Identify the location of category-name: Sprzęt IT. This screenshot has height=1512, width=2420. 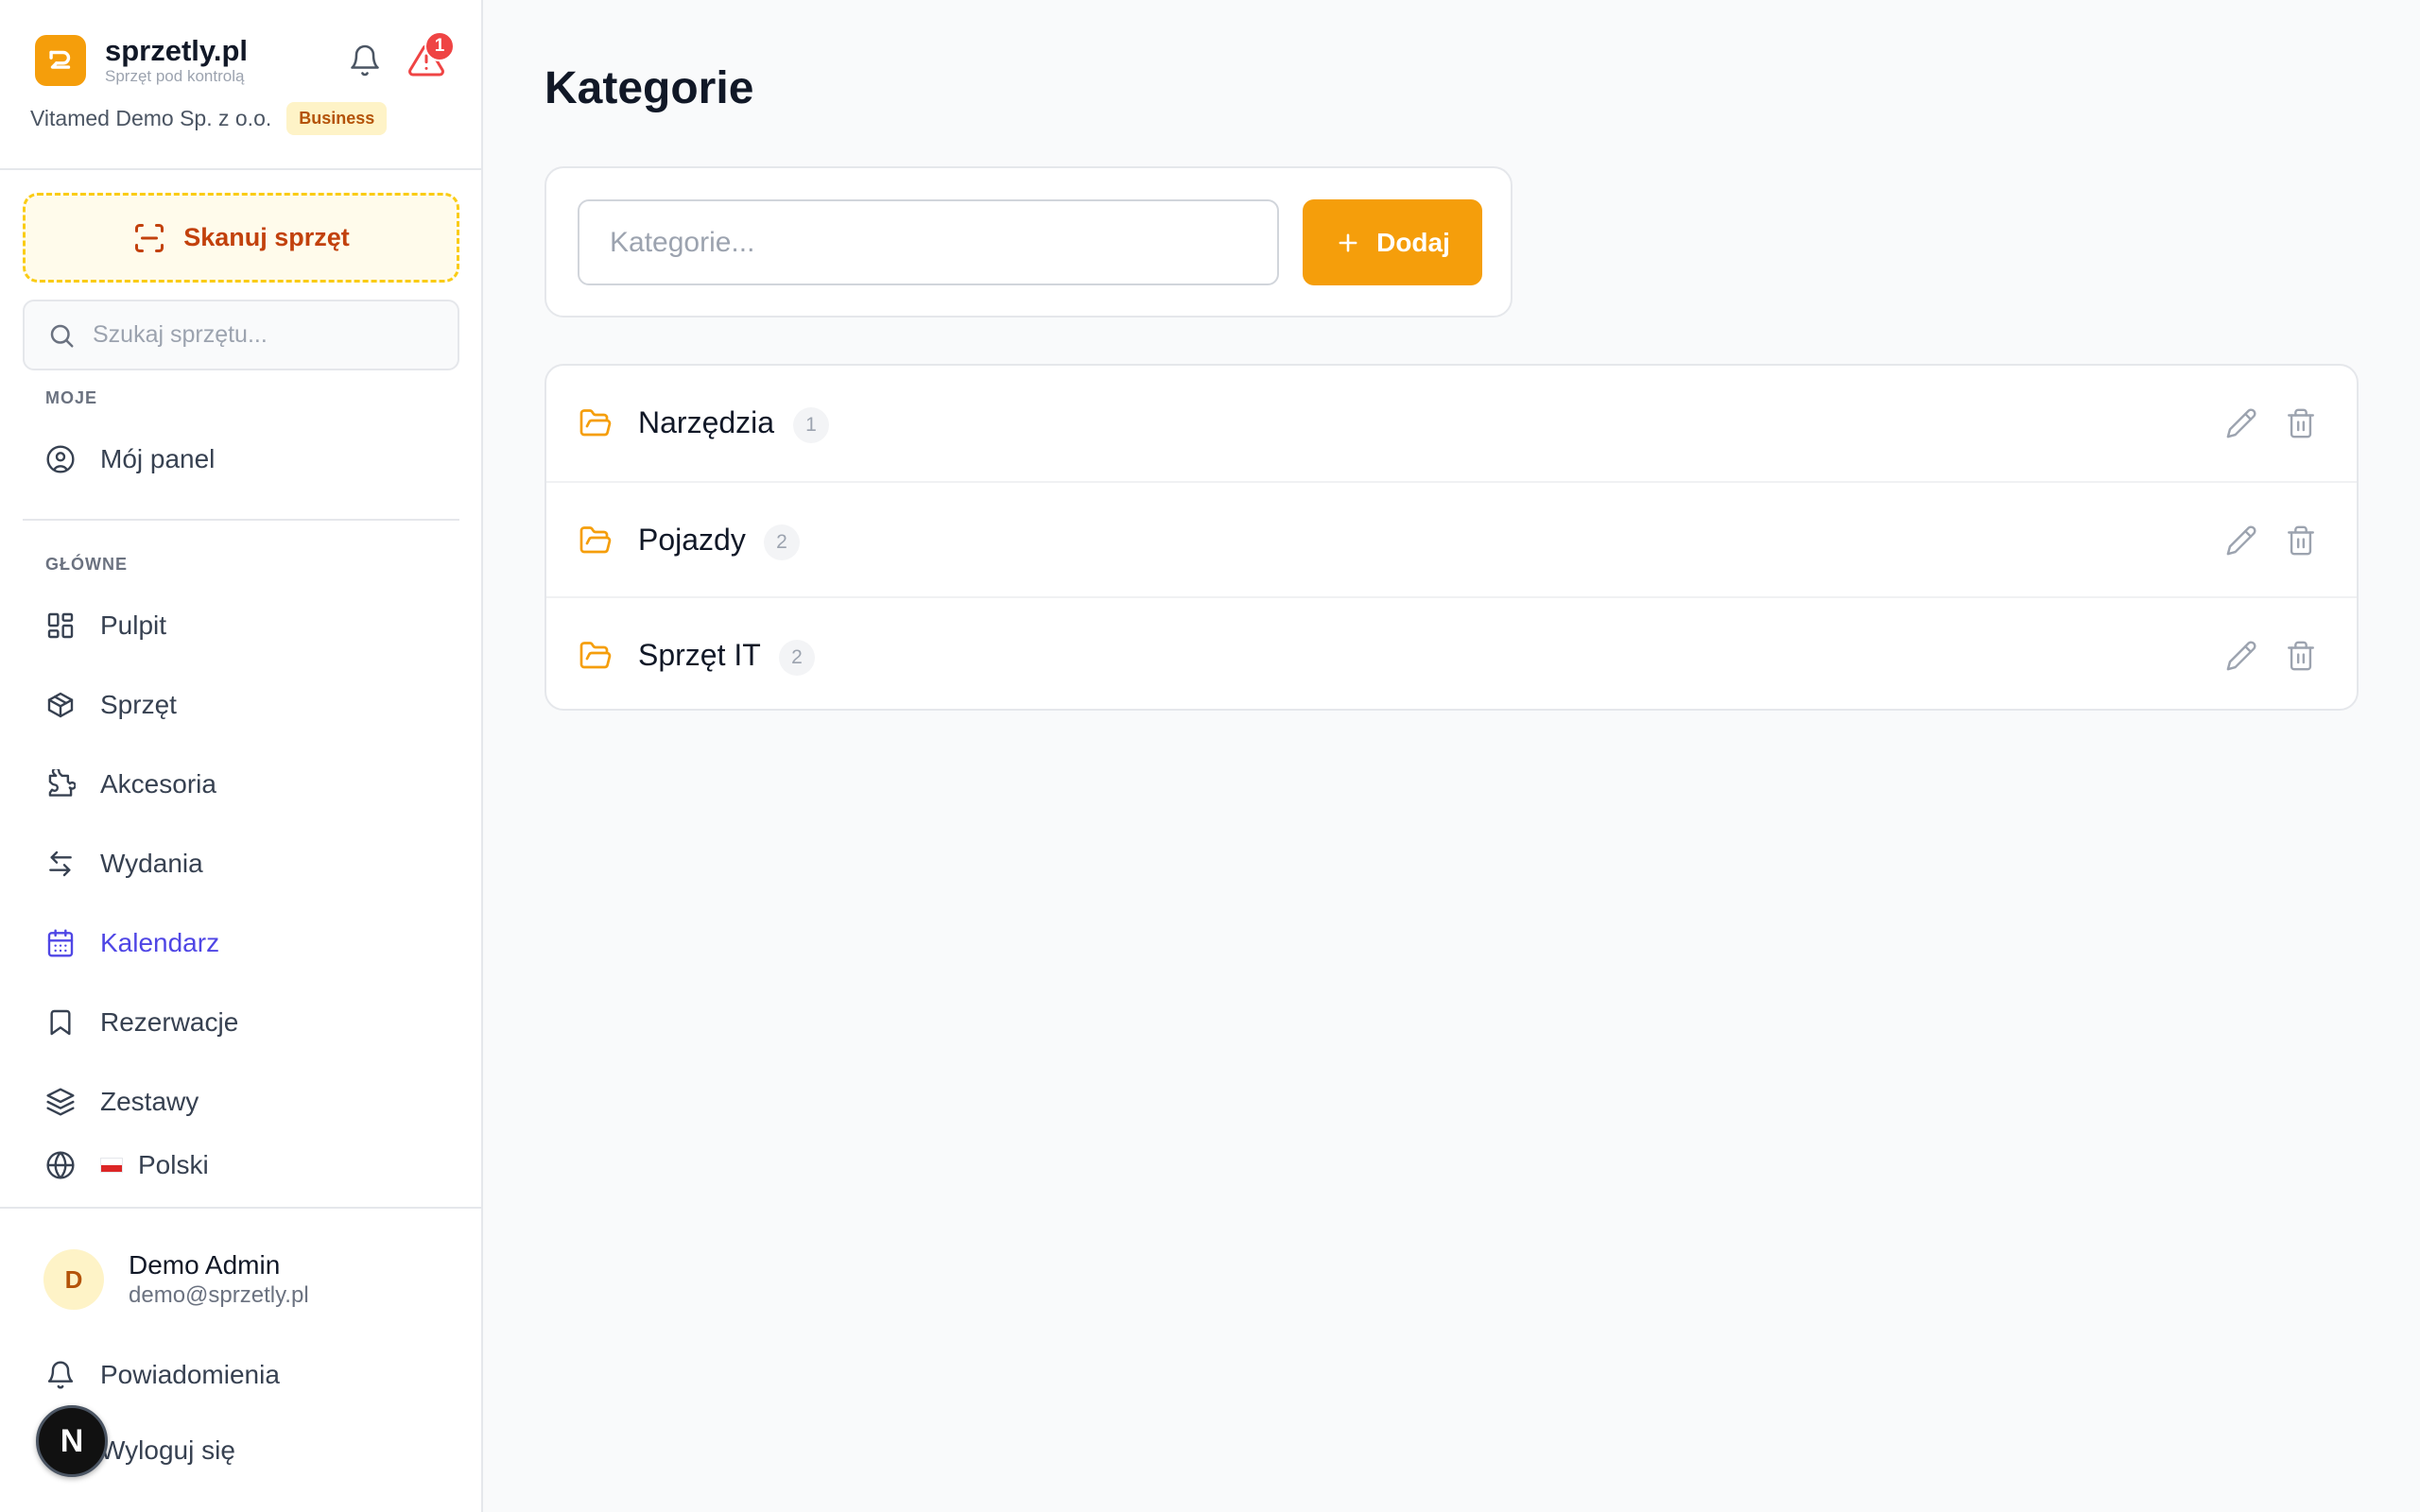
(699, 655).